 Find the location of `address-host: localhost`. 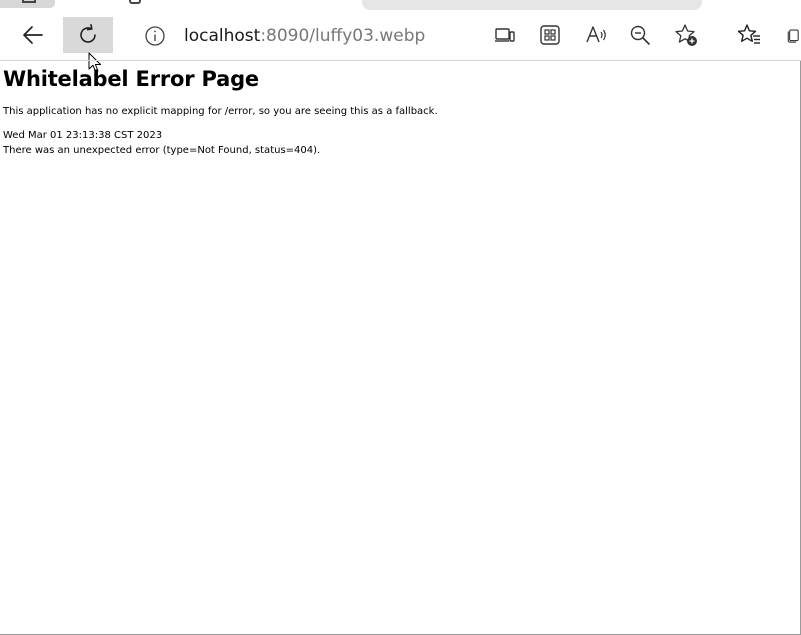

address-host: localhost is located at coordinates (222, 36).